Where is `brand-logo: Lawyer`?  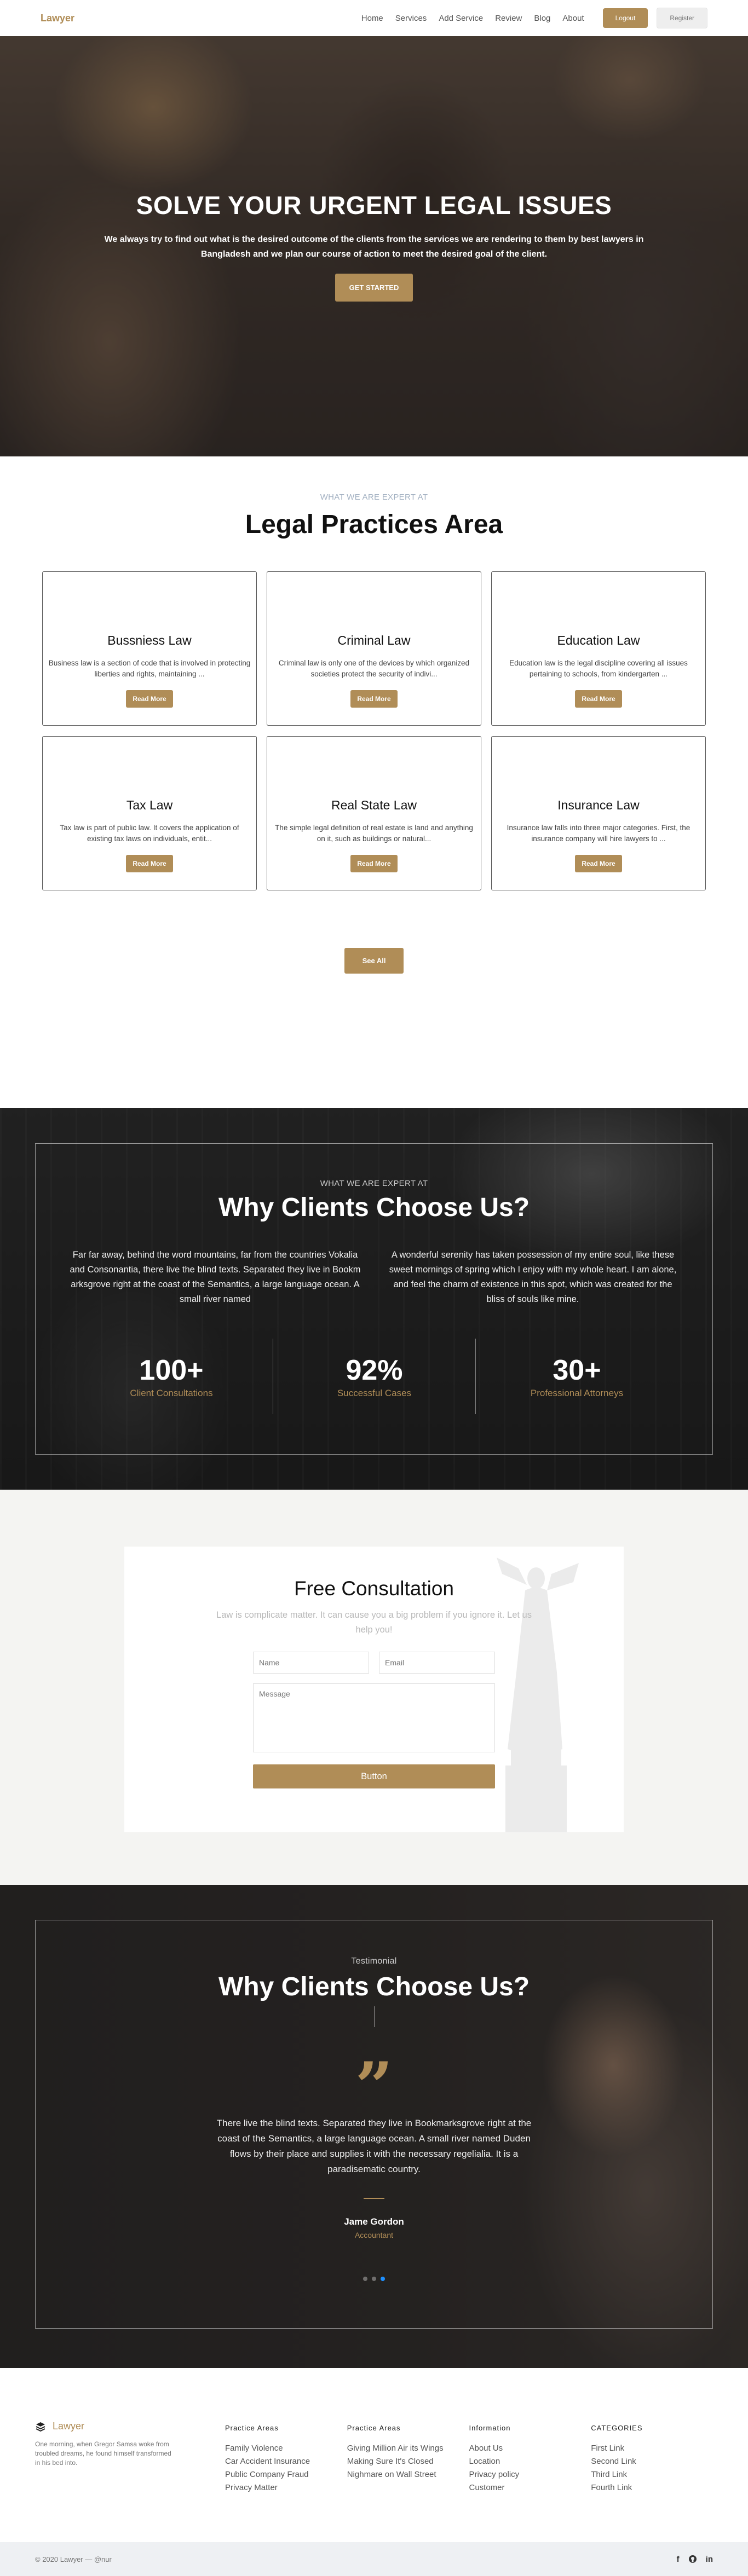
brand-logo: Lawyer is located at coordinates (57, 18).